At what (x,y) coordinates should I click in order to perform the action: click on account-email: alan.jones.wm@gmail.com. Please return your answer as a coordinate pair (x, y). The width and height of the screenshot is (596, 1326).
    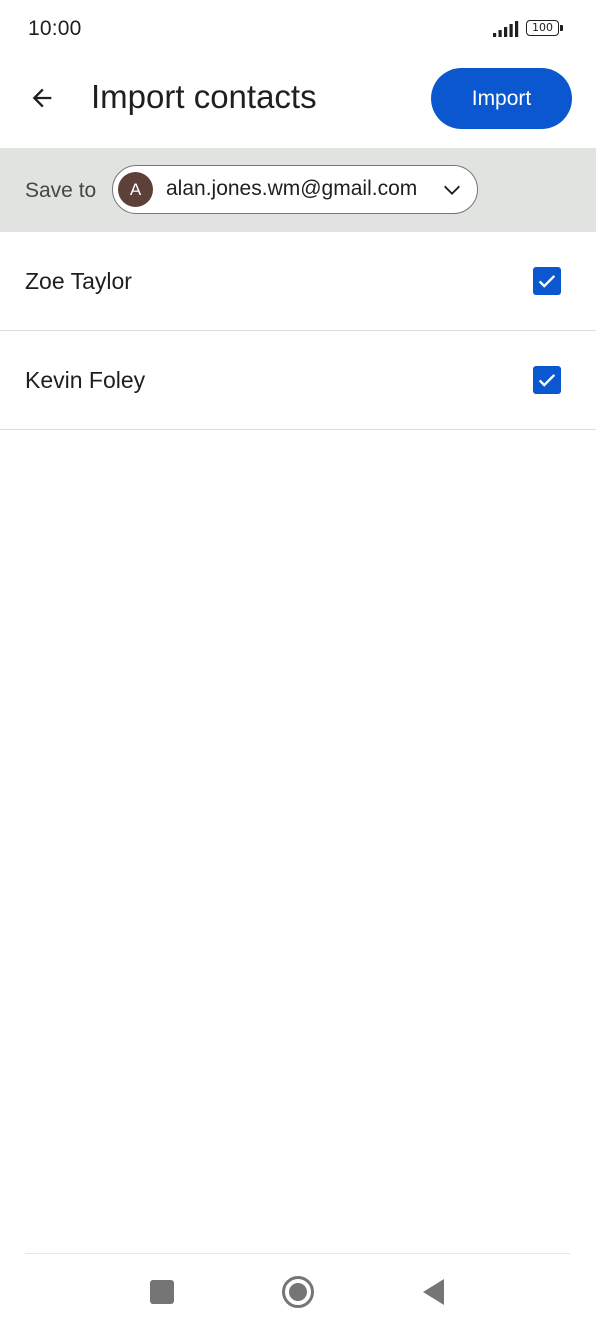
    Looking at the image, I should click on (292, 188).